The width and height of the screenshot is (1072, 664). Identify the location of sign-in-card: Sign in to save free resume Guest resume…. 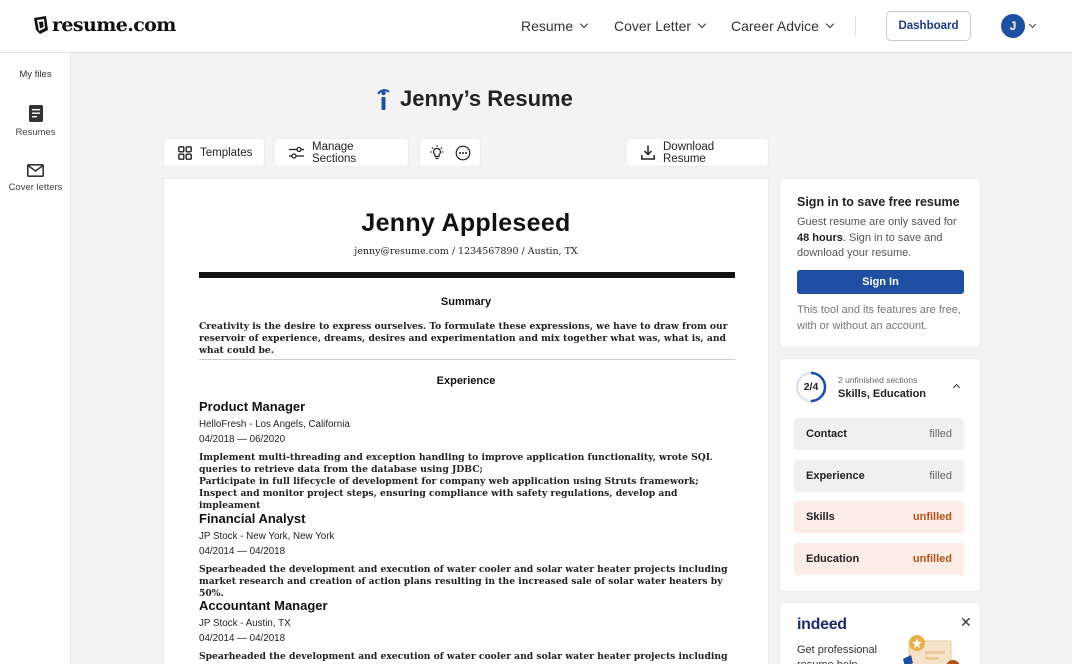
(880, 263).